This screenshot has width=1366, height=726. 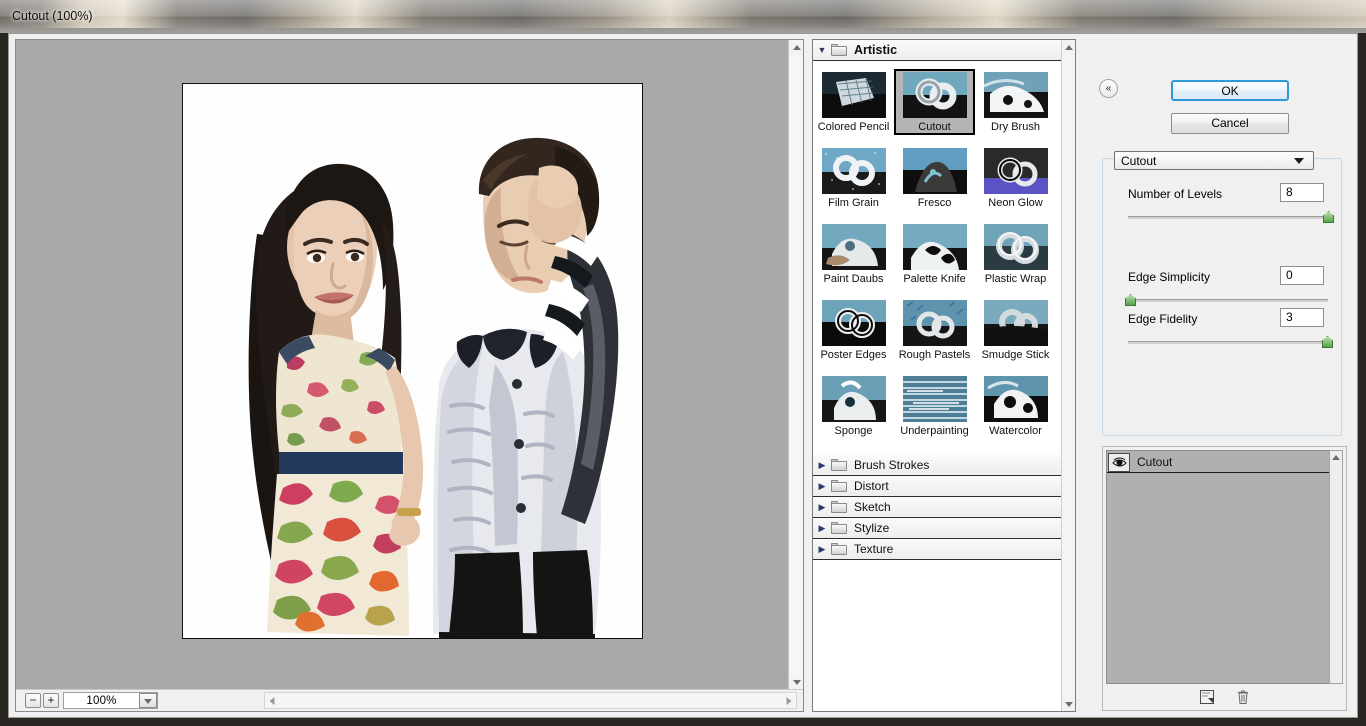 I want to click on scroll-left-arrow-icon, so click(x=272, y=700).